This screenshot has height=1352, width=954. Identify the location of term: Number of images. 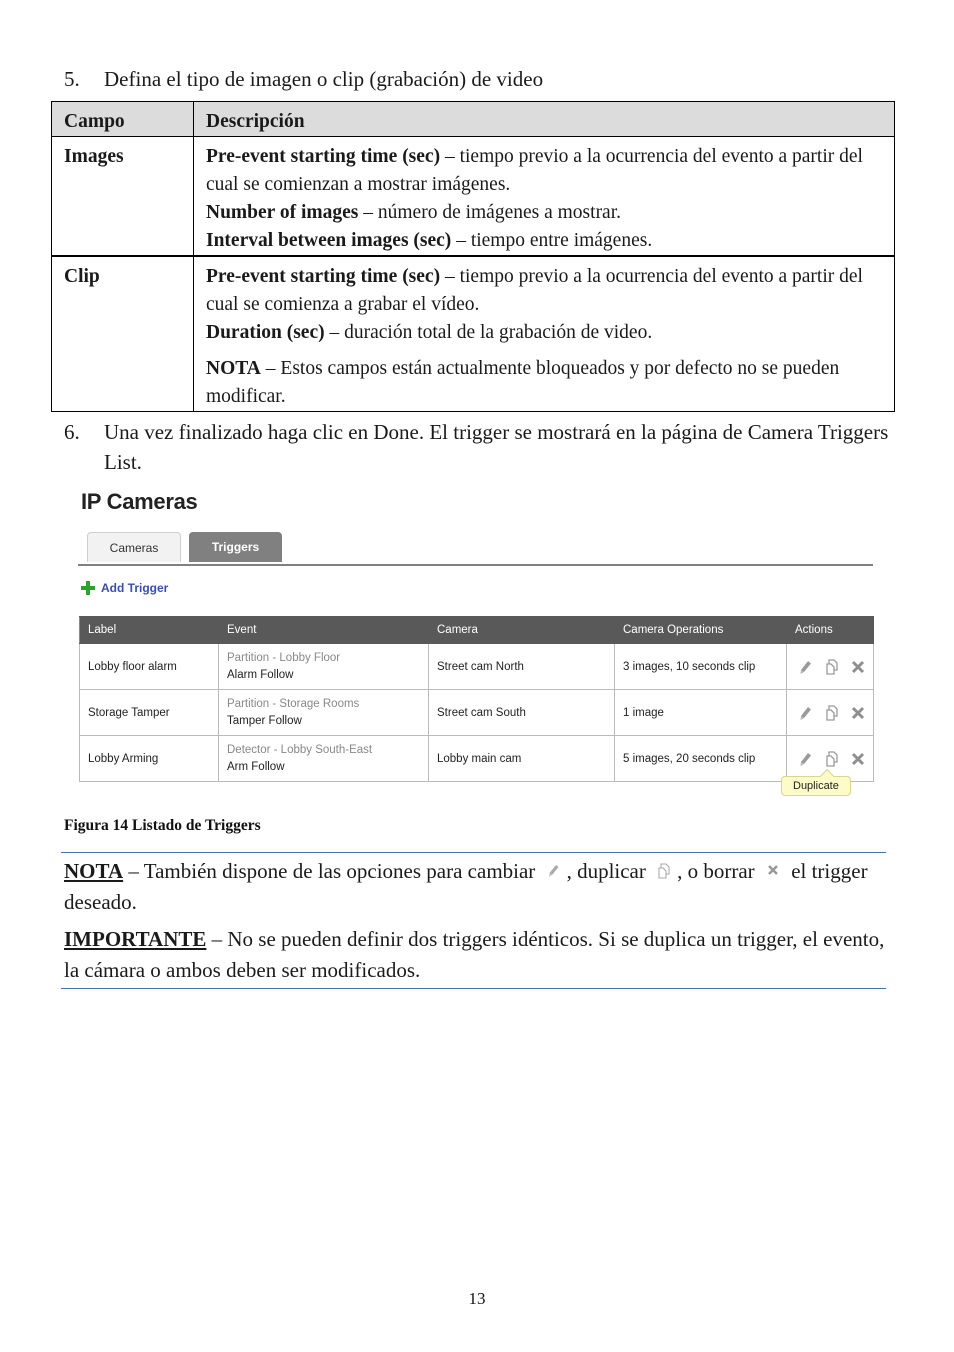
(282, 212).